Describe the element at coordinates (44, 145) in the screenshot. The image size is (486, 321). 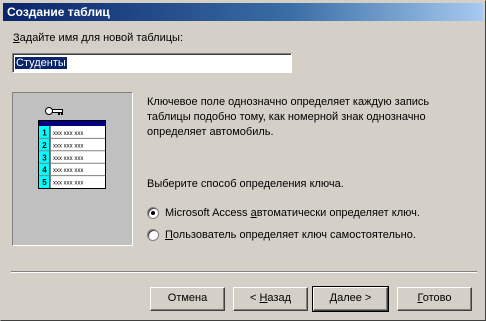
I see `row-number: 2` at that location.